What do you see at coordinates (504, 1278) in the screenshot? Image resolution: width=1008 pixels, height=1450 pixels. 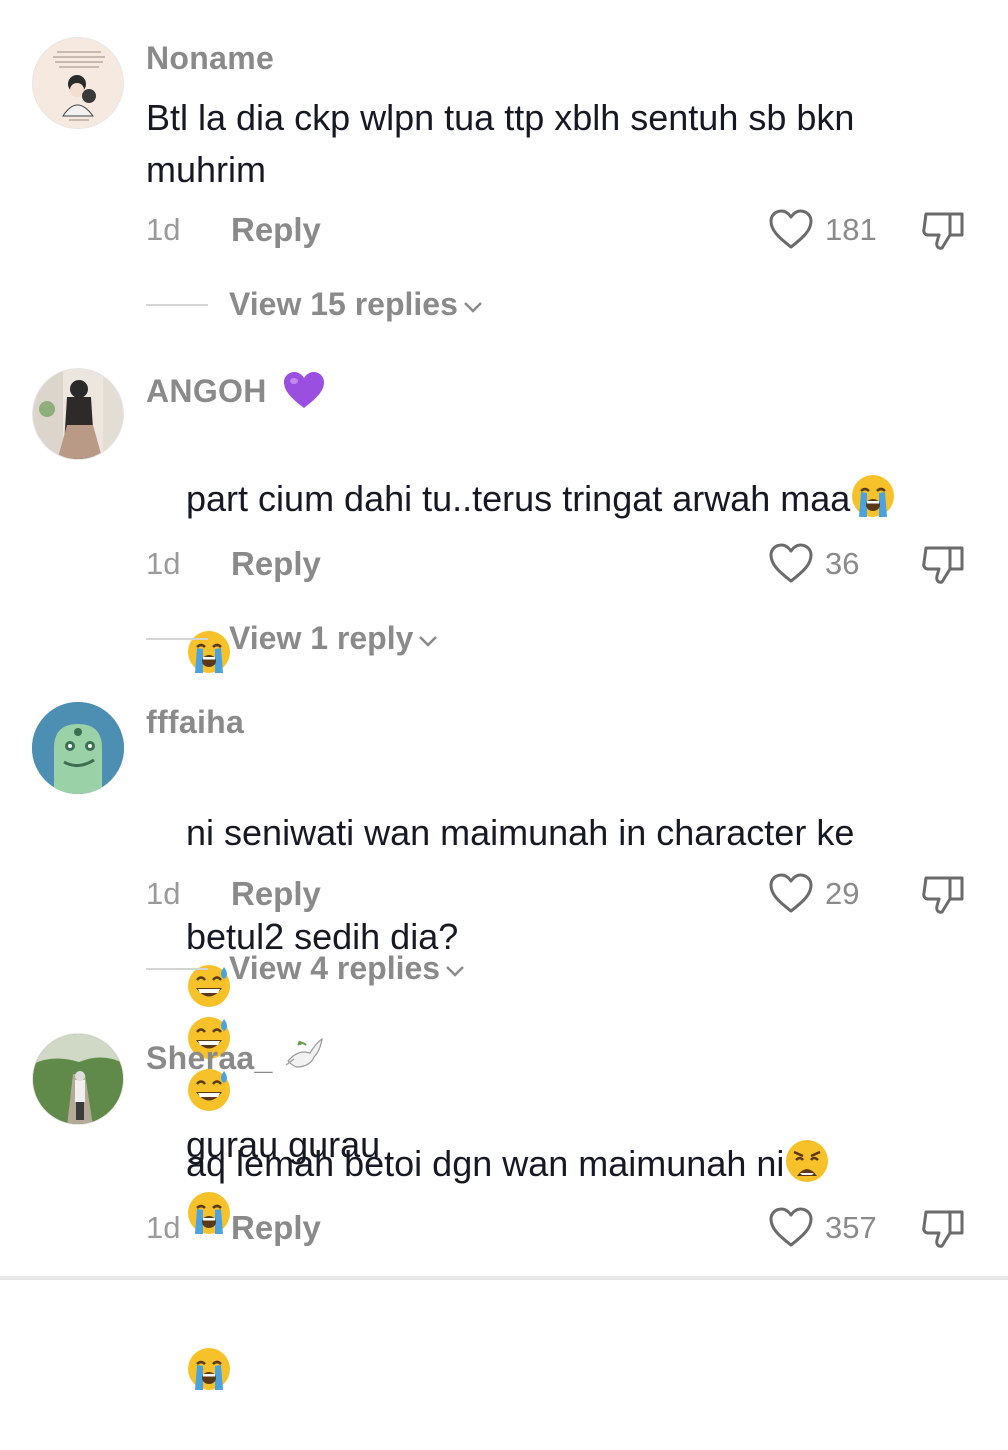 I see `bottom-divider` at bounding box center [504, 1278].